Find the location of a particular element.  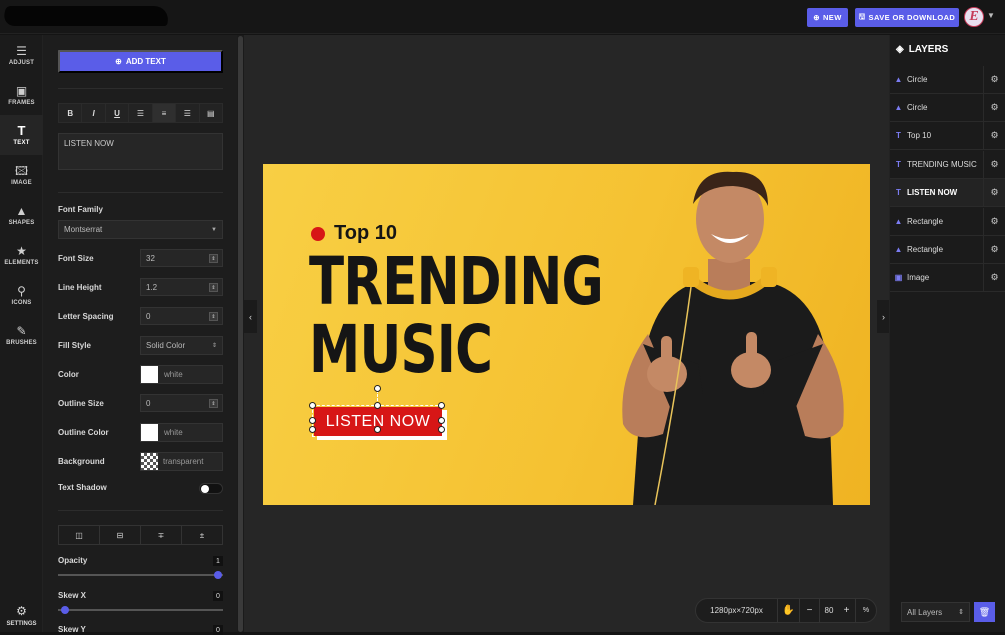

shapes-icon: ▲ is located at coordinates (898, 107).